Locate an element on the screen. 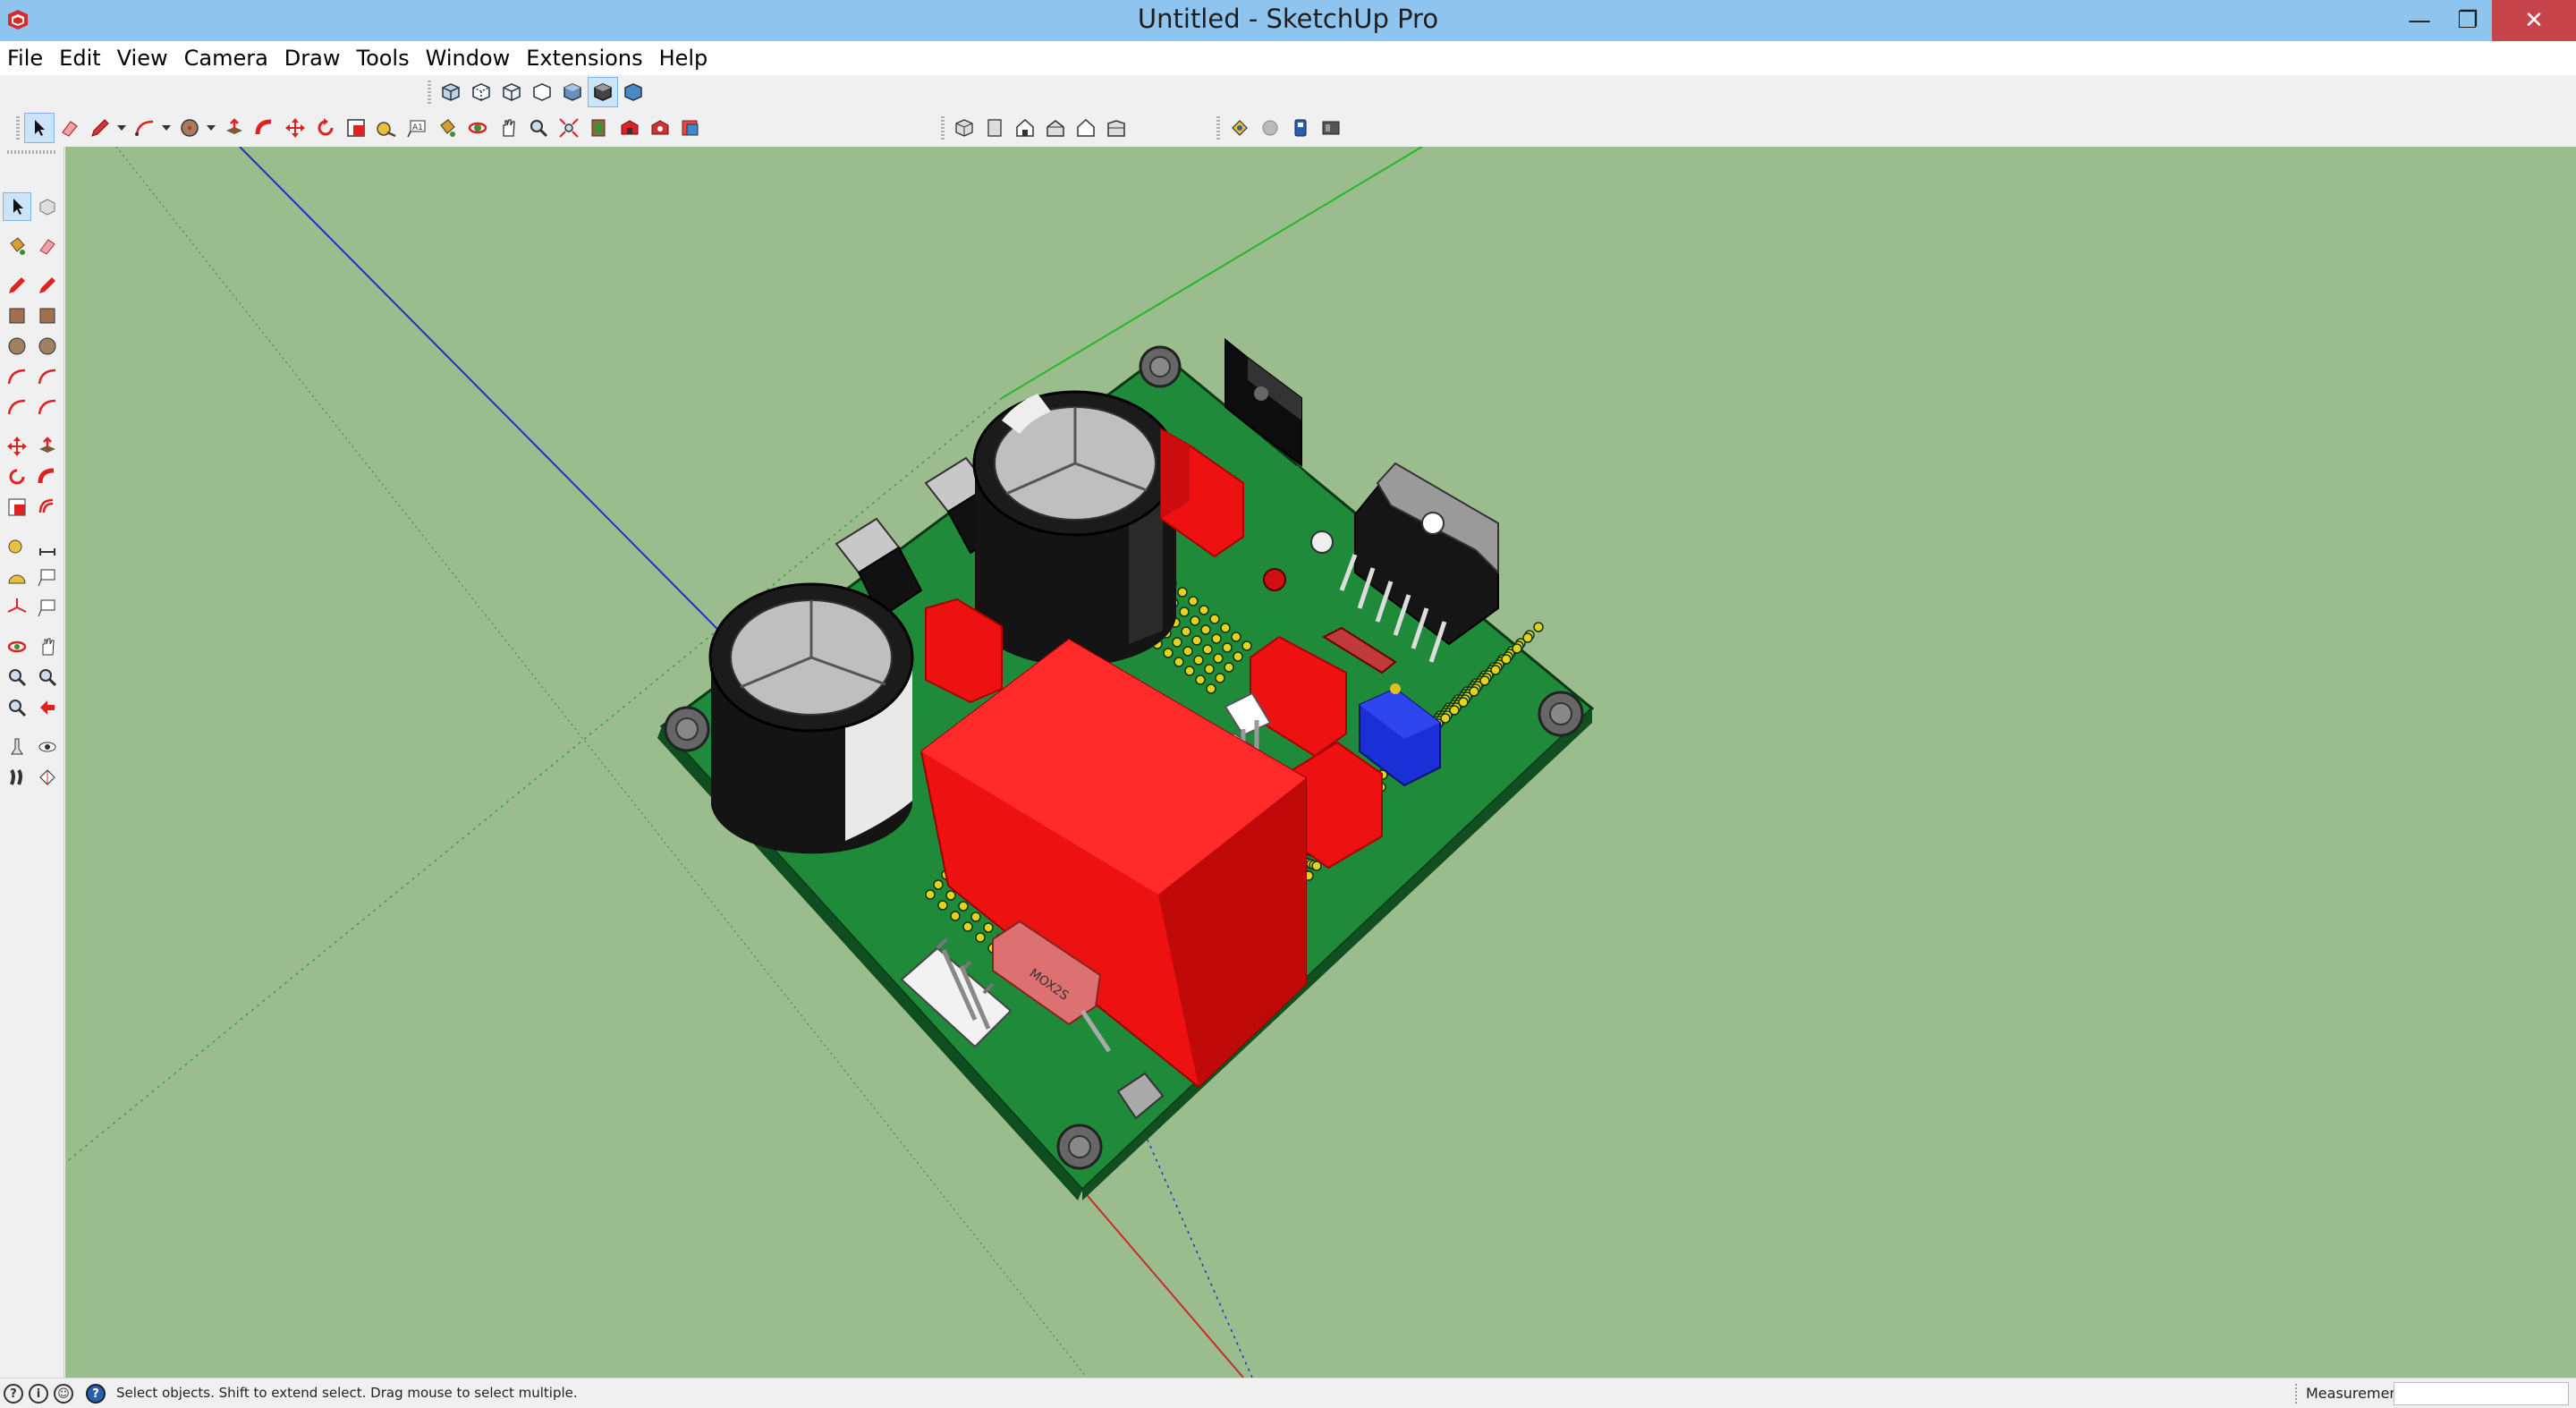  instructor-icon: ? is located at coordinates (96, 1394).